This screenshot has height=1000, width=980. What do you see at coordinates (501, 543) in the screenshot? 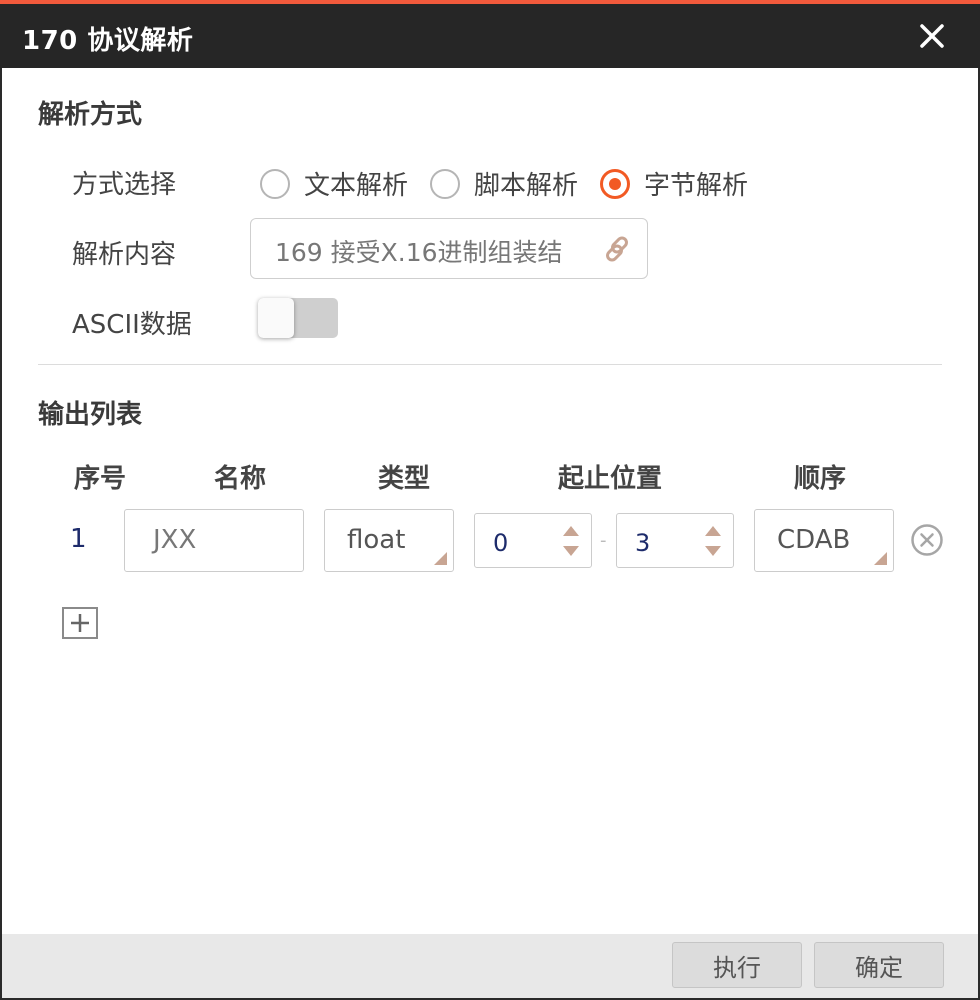
I see `start-position-value: 0` at bounding box center [501, 543].